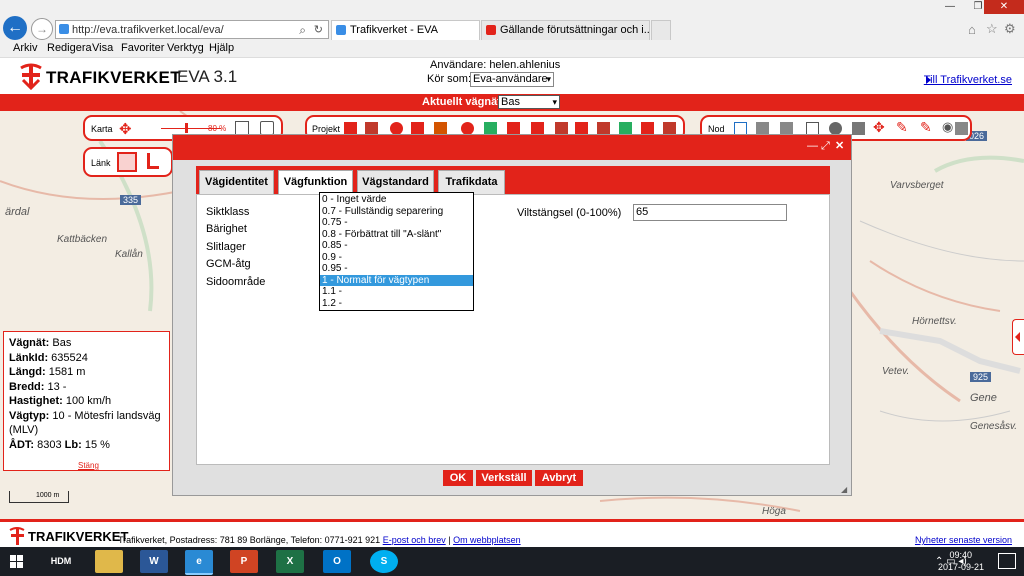 Image resolution: width=1024 pixels, height=576 pixels. Describe the element at coordinates (917, 185) in the screenshot. I see `map-label: Varvsberget` at that location.